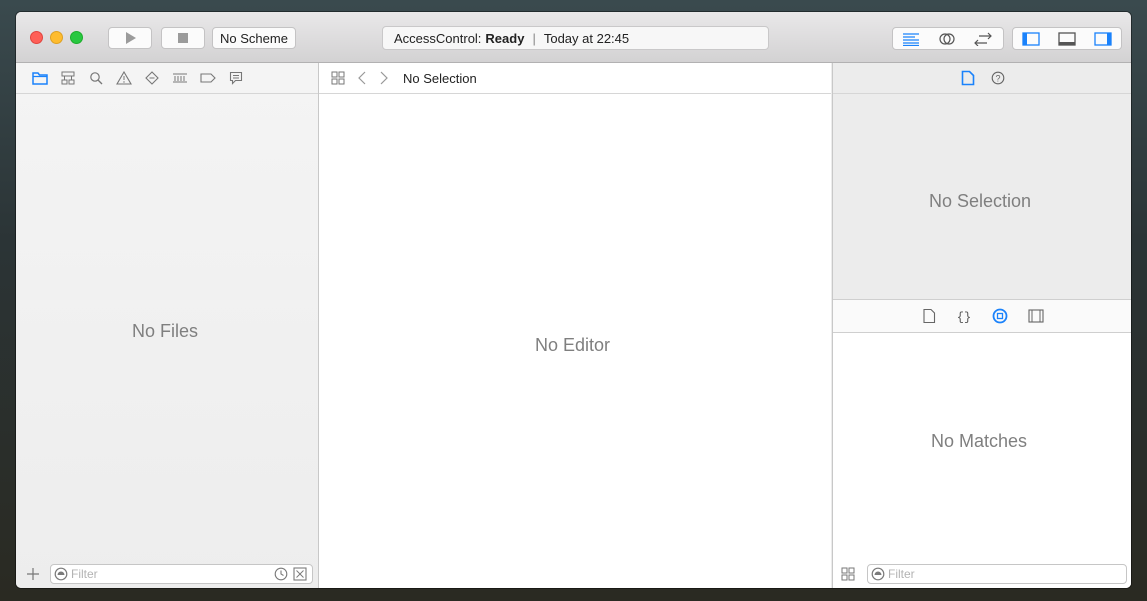  What do you see at coordinates (76, 37) in the screenshot?
I see `zoom-button` at bounding box center [76, 37].